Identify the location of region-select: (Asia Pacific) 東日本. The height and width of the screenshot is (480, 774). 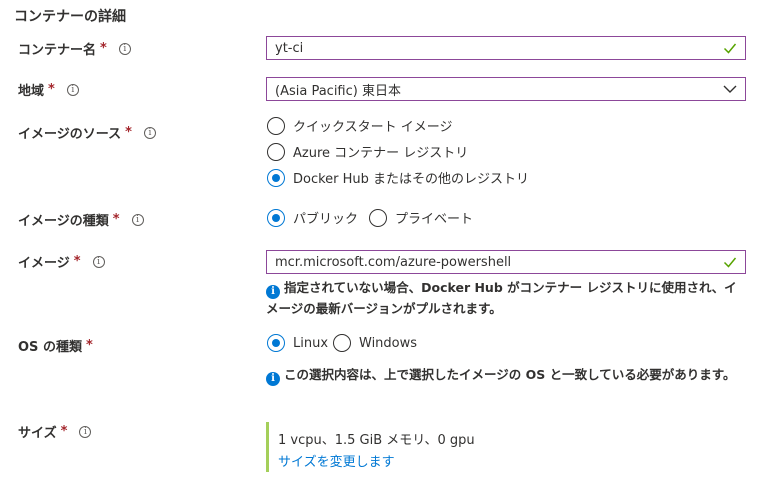
(506, 89).